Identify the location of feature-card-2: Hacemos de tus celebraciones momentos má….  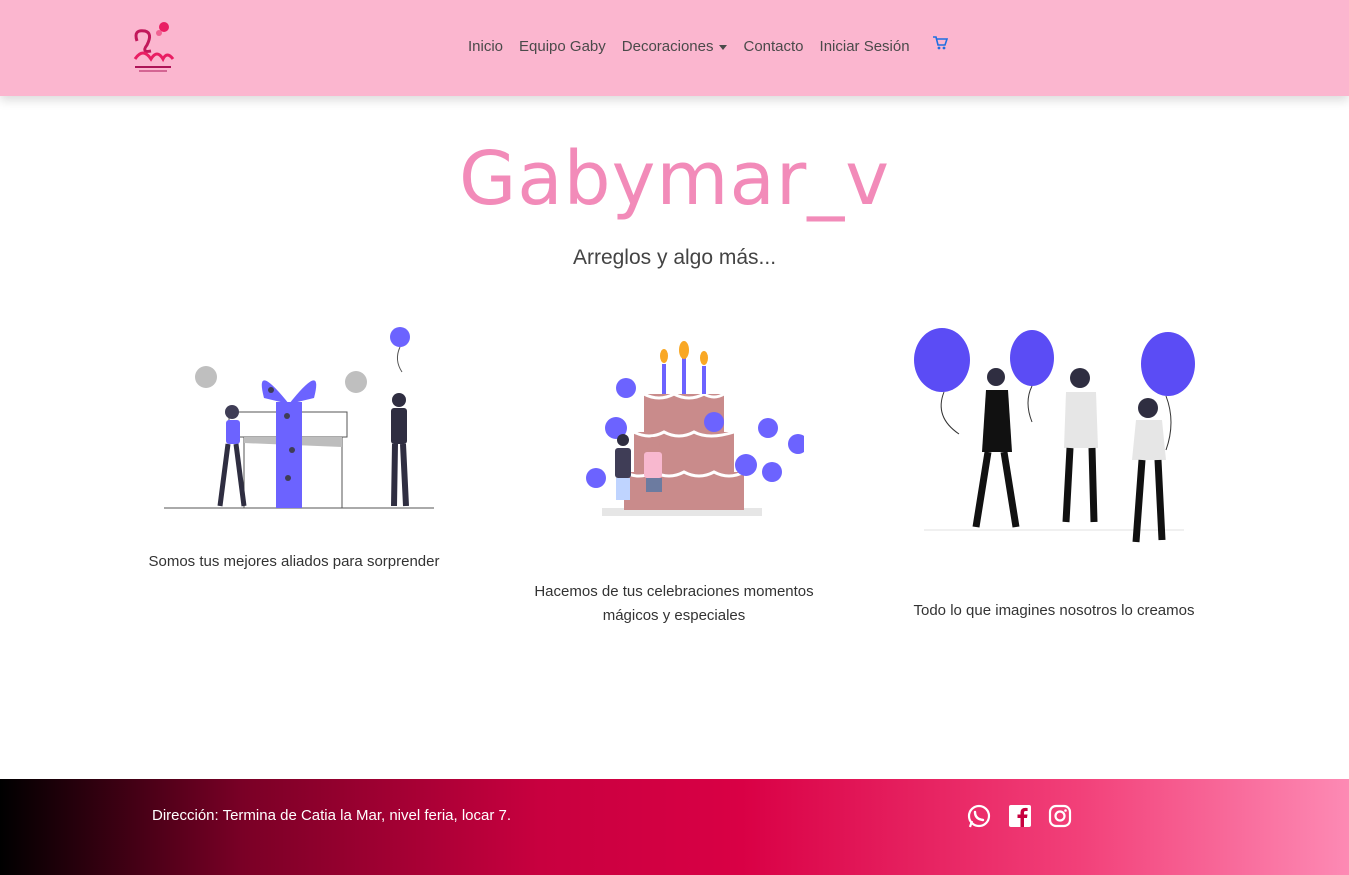
(674, 480).